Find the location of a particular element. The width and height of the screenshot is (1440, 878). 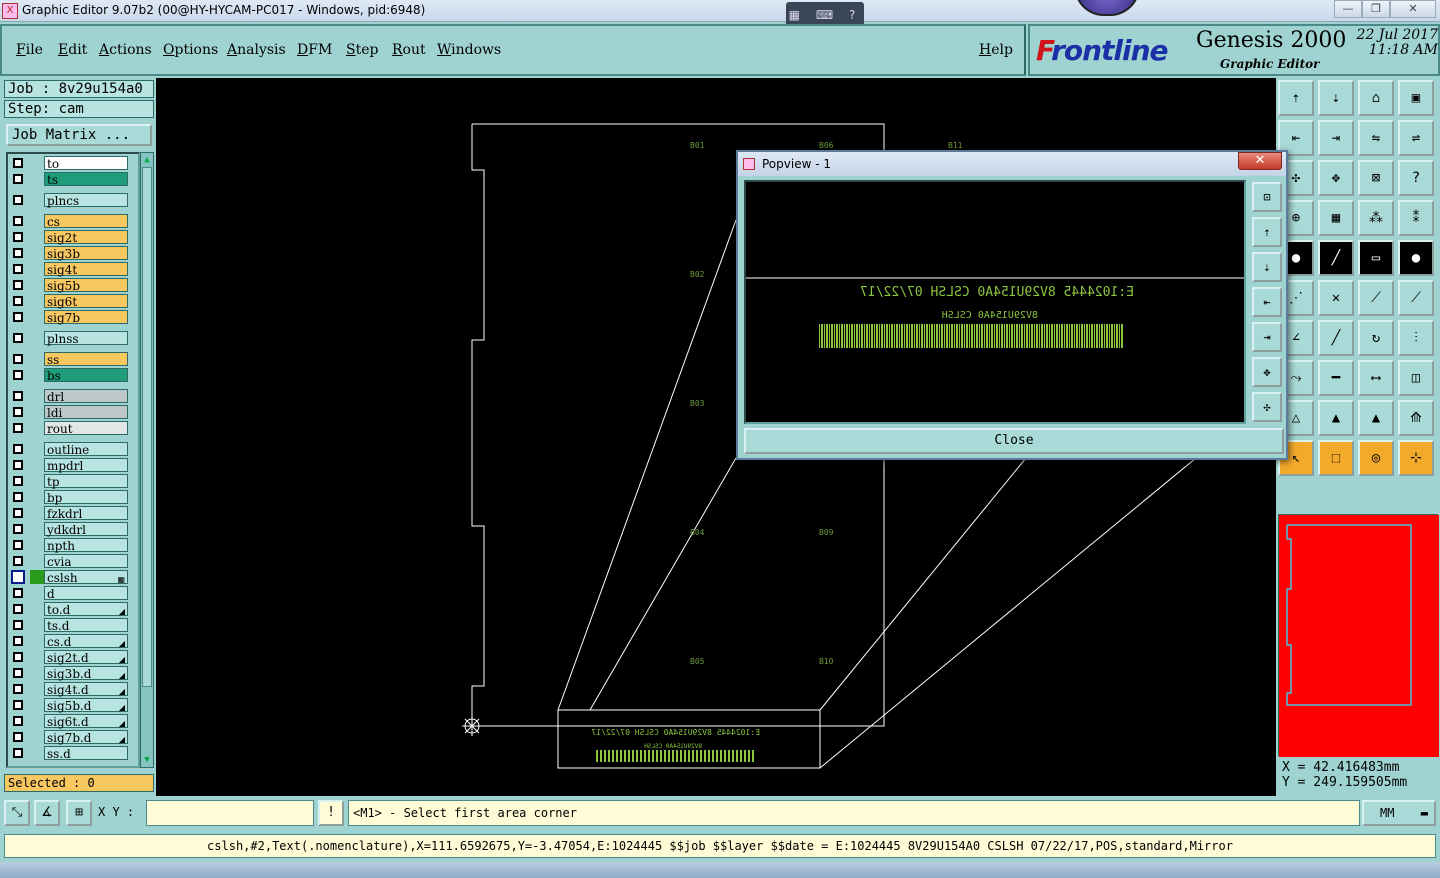

tool-home-icon: ⌂ is located at coordinates (1376, 98).